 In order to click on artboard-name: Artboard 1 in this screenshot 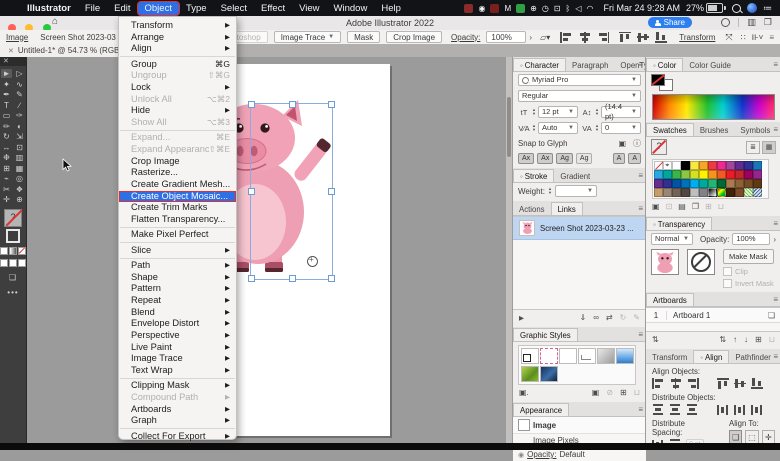, I will do `click(717, 315)`.